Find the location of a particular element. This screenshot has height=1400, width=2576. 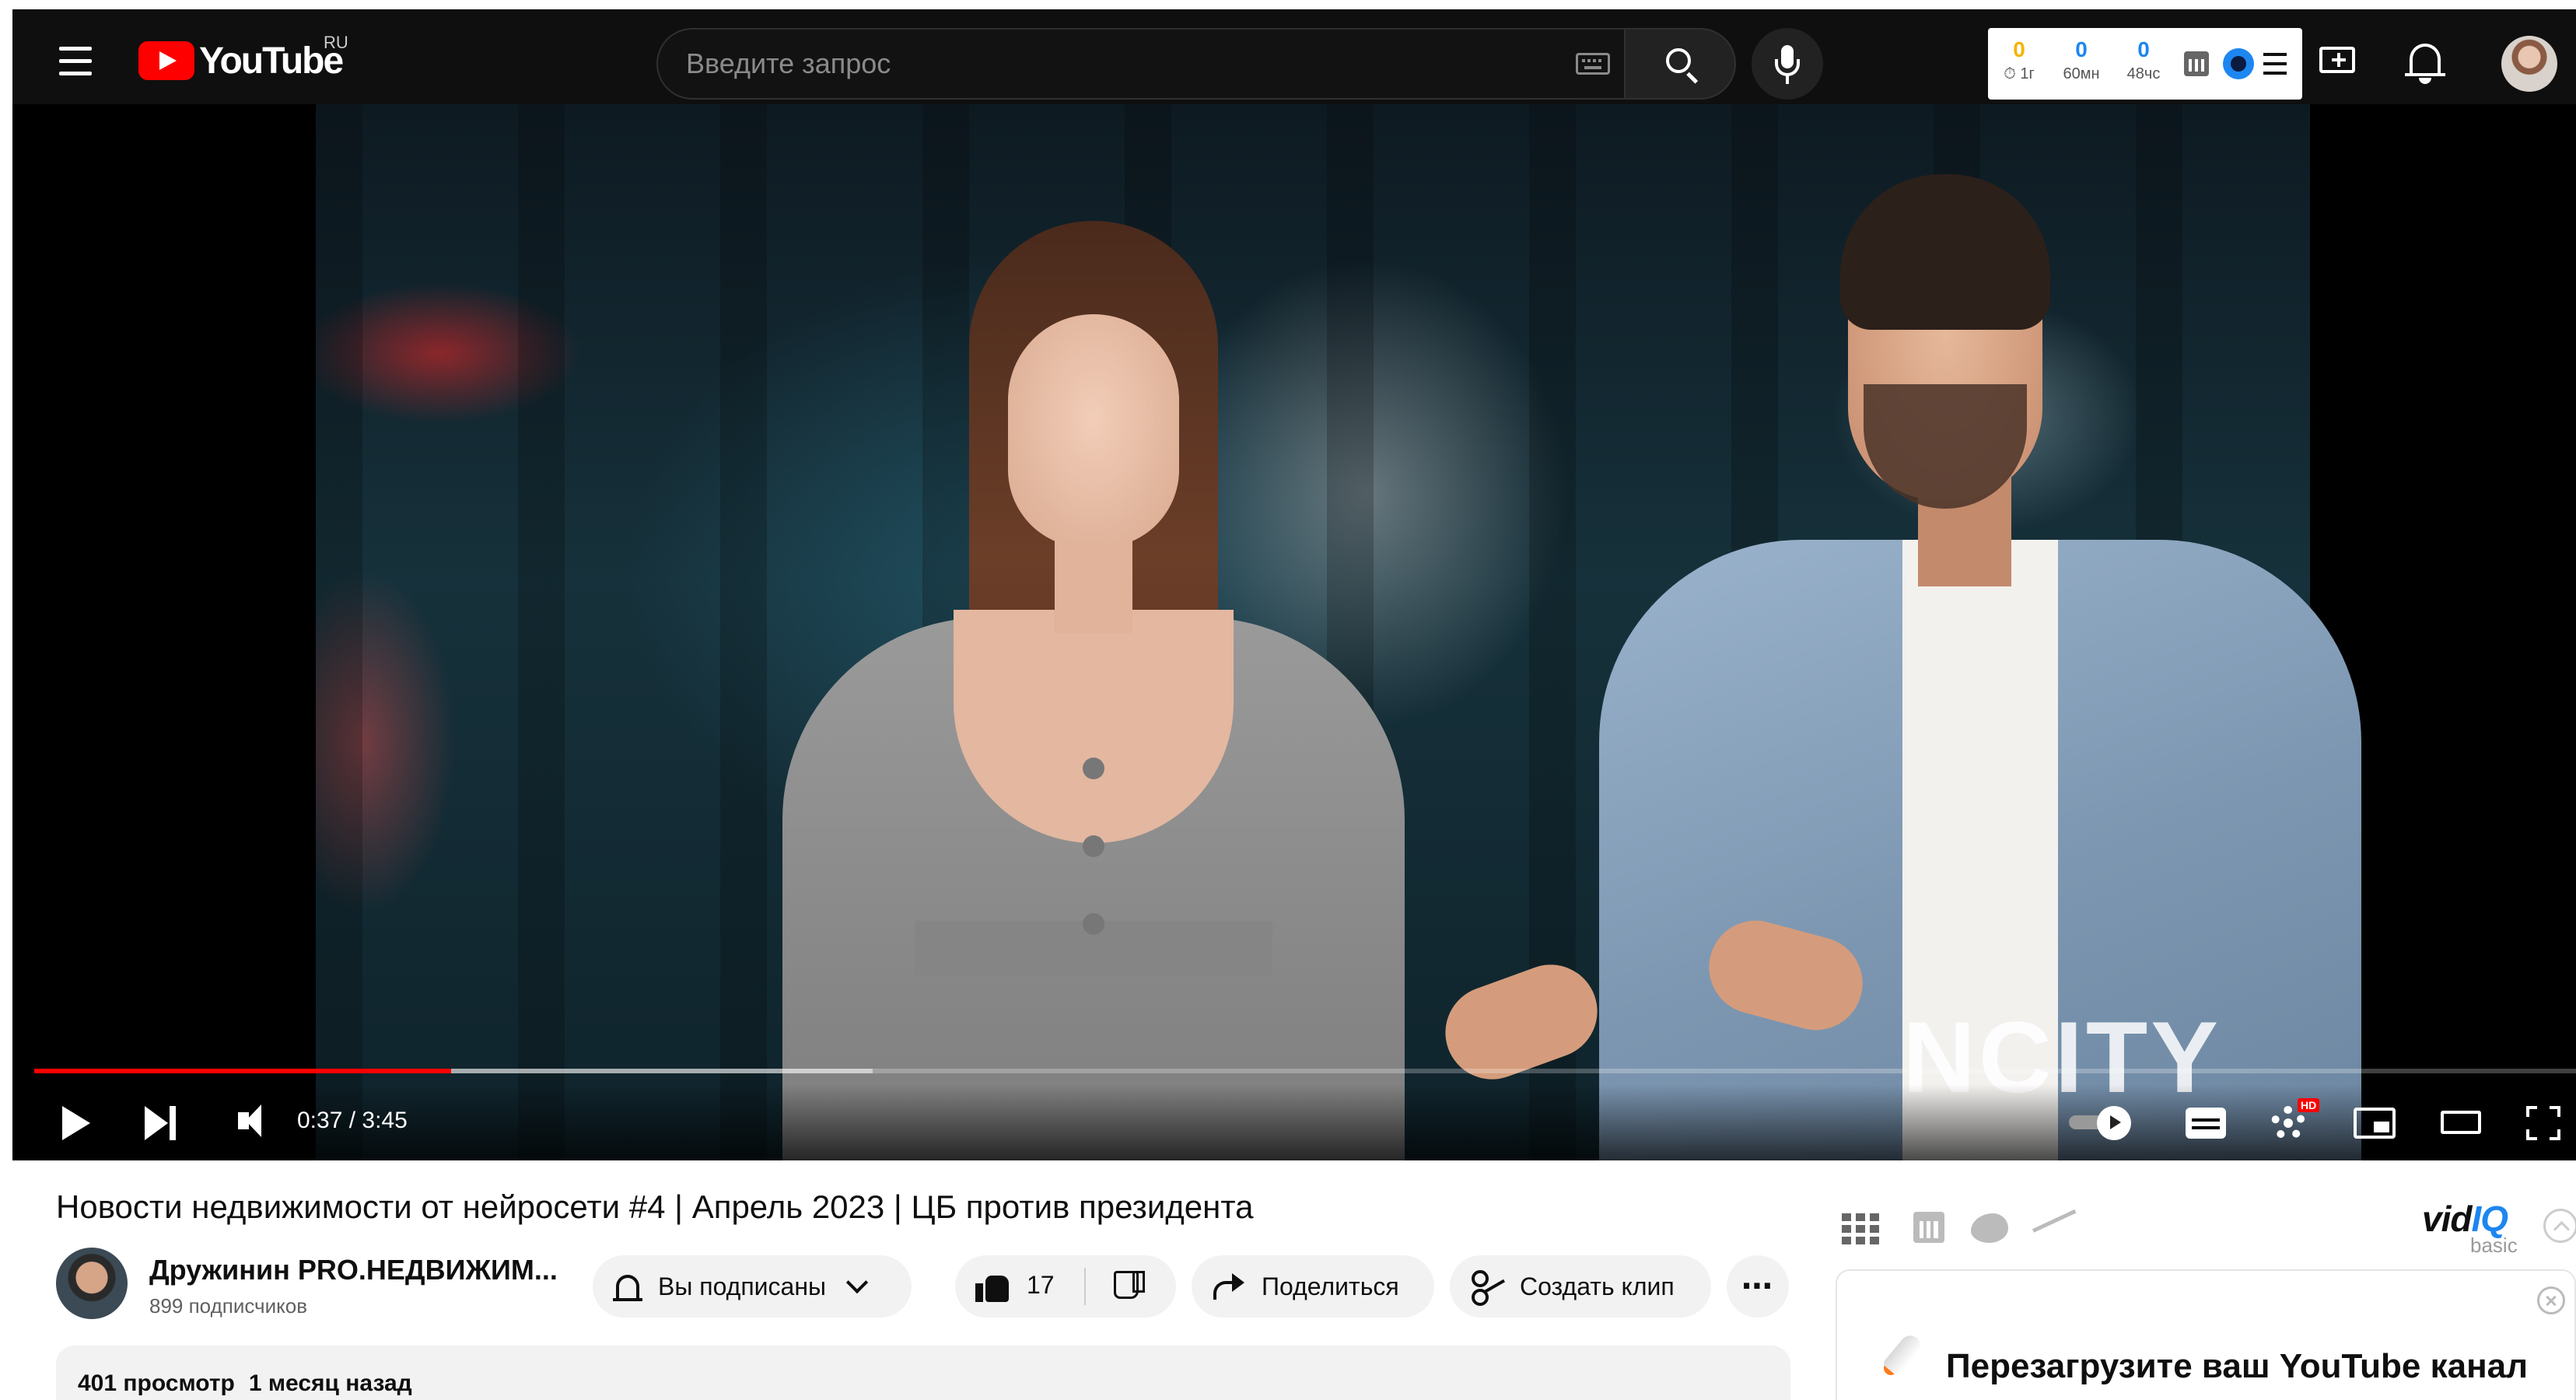

upload-date: 1 месяц назад is located at coordinates (330, 1383).